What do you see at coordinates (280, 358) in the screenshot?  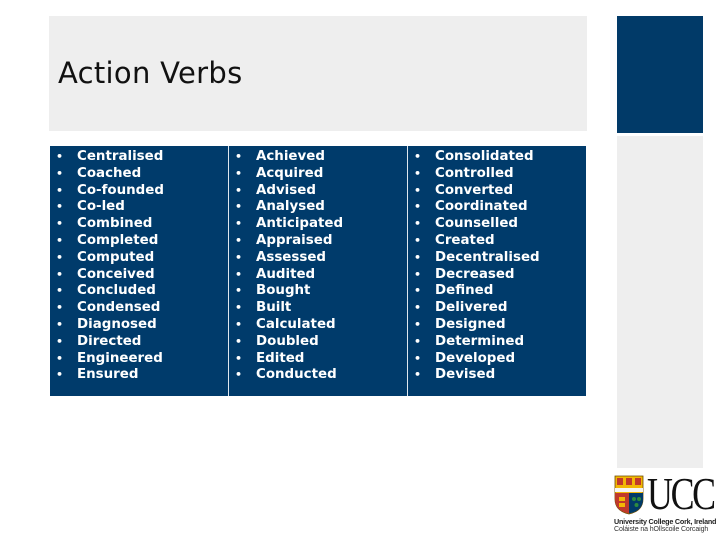 I see `verb-text: Edited` at bounding box center [280, 358].